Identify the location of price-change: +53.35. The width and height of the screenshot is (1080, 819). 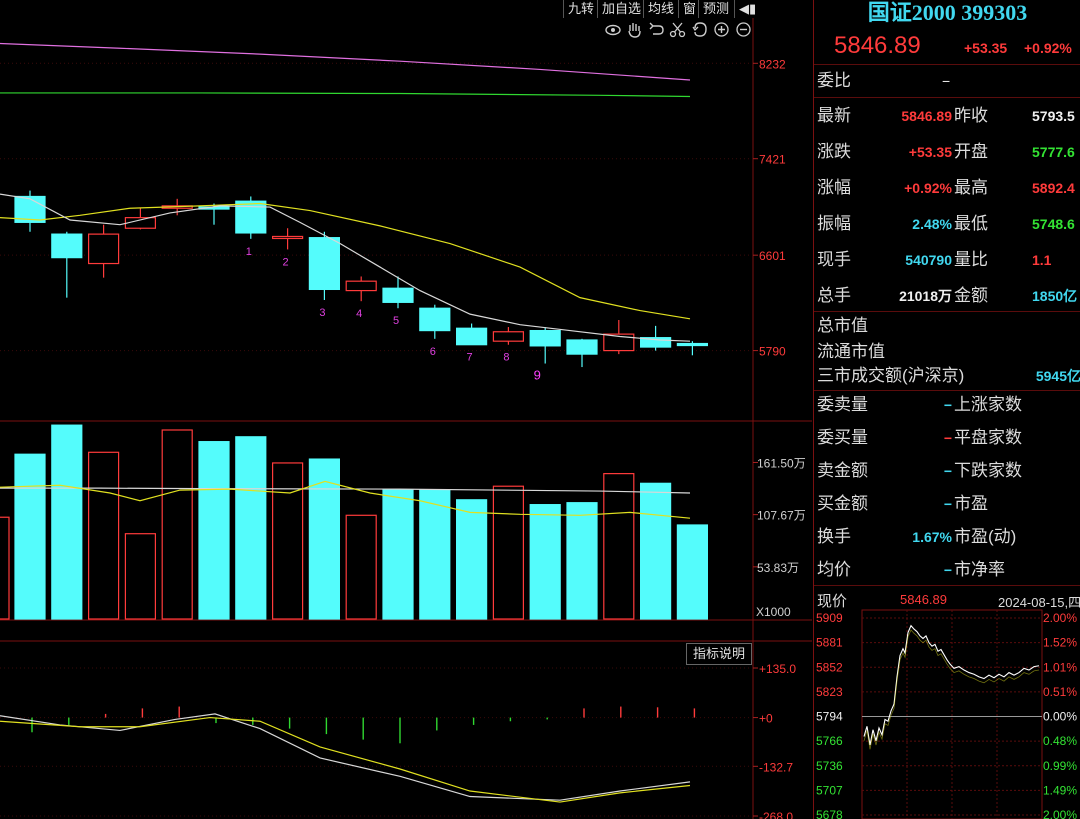
(986, 48).